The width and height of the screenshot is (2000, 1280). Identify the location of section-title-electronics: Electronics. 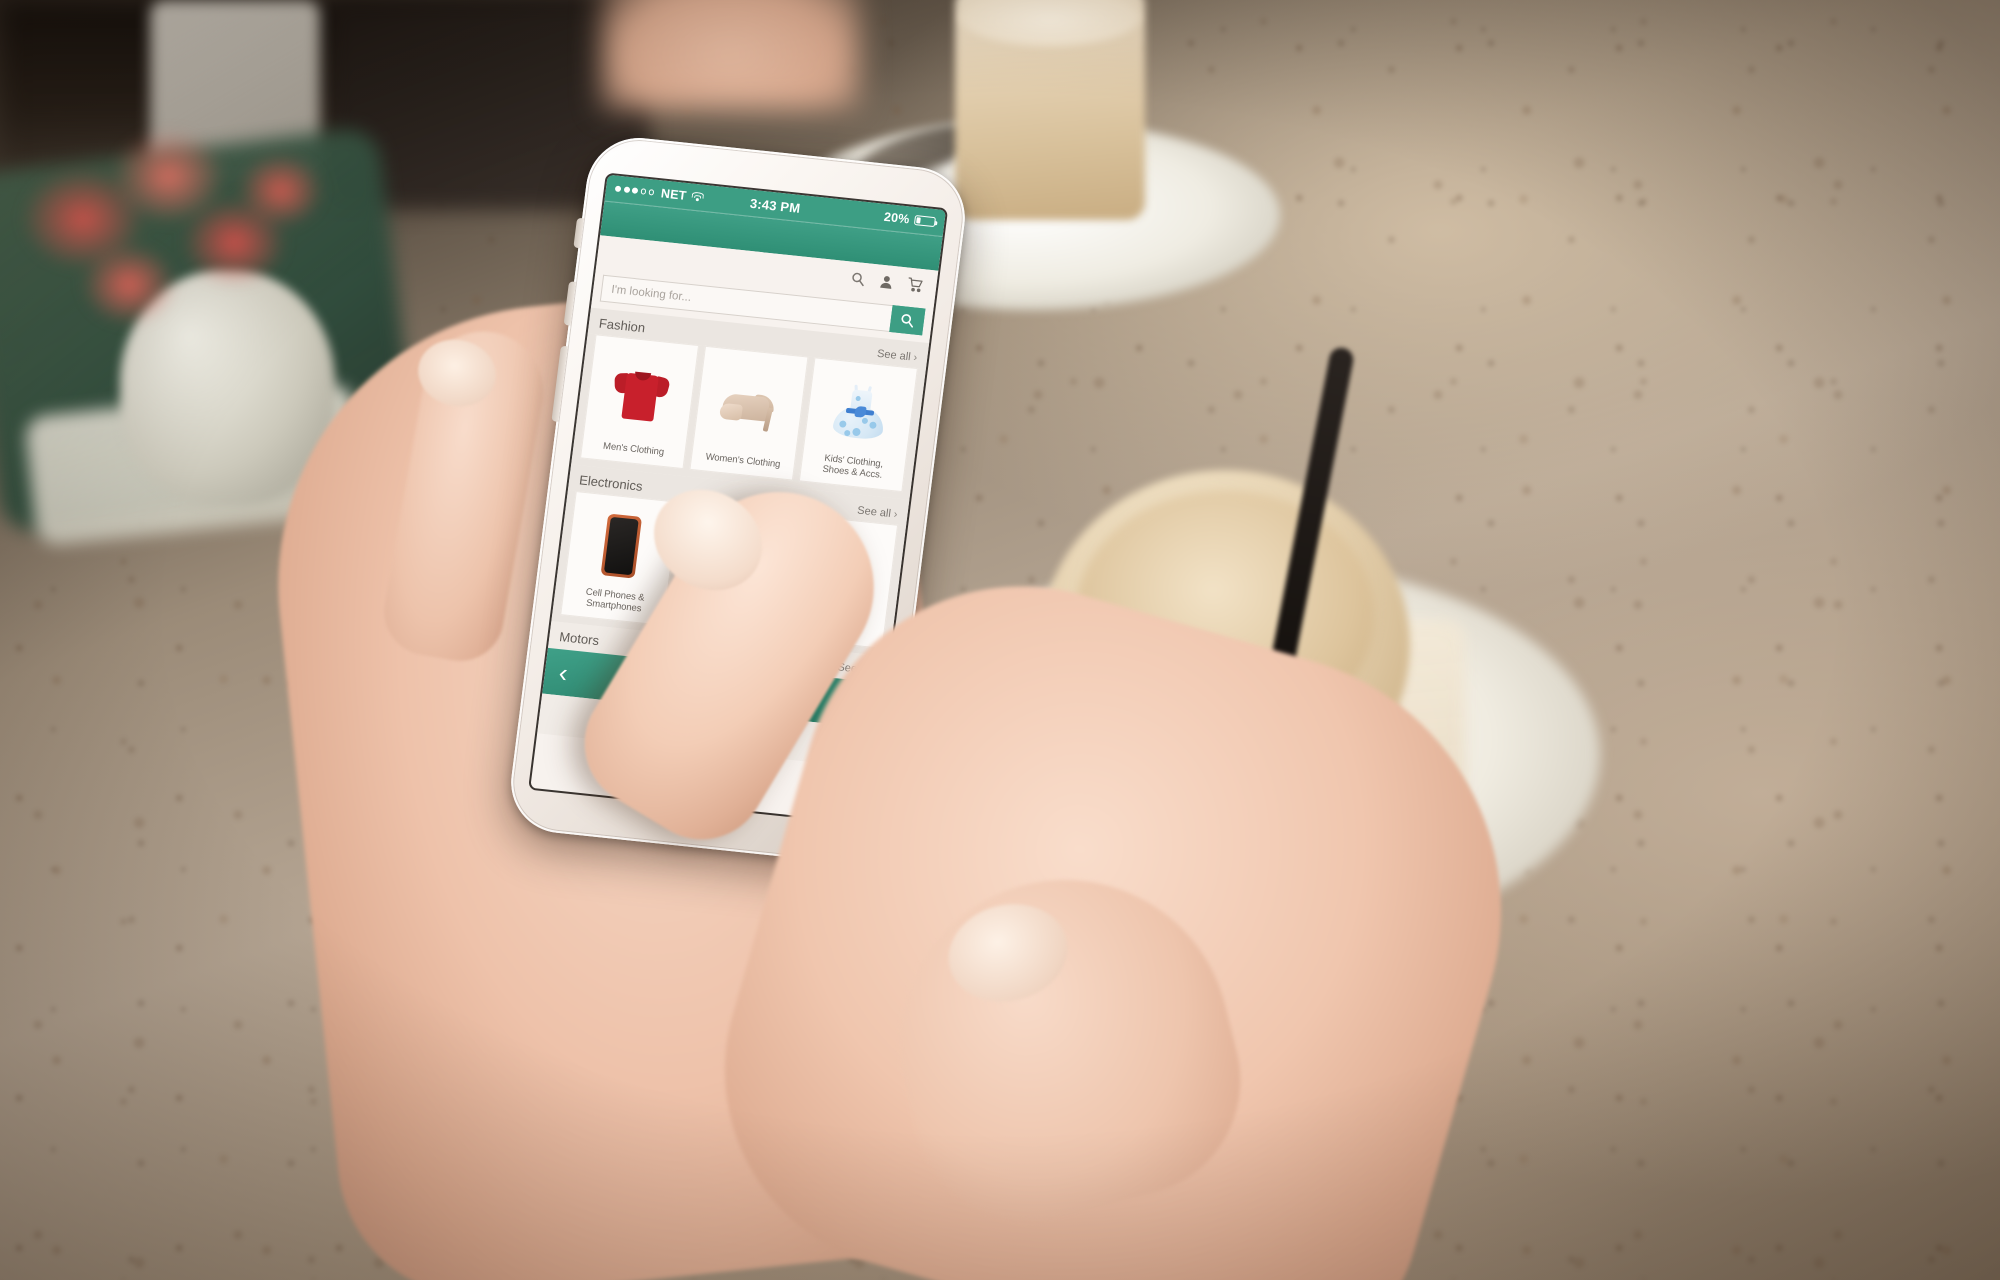
(611, 483).